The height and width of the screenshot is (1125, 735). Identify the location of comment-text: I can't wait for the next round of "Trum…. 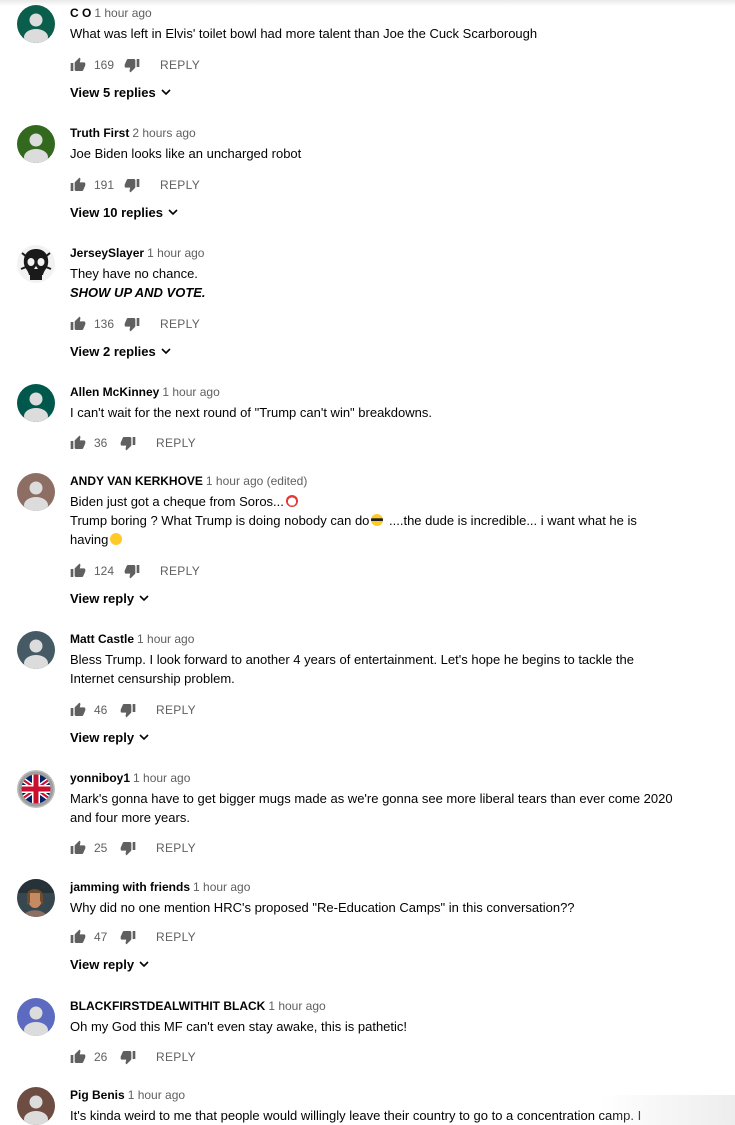
(397, 412).